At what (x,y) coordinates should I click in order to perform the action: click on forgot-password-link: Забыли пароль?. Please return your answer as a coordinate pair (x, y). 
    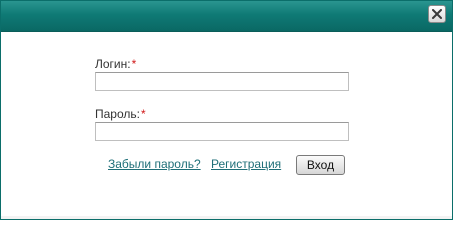
    Looking at the image, I should click on (154, 164).